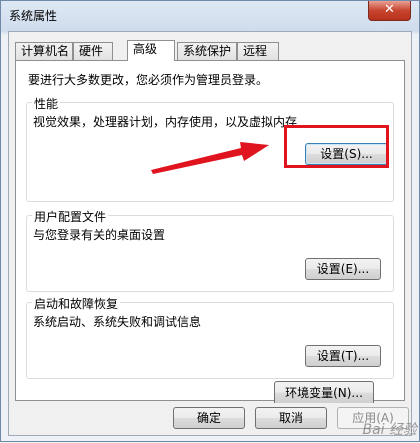  Describe the element at coordinates (210, 158) in the screenshot. I see `annotation-arrow-icon` at that location.